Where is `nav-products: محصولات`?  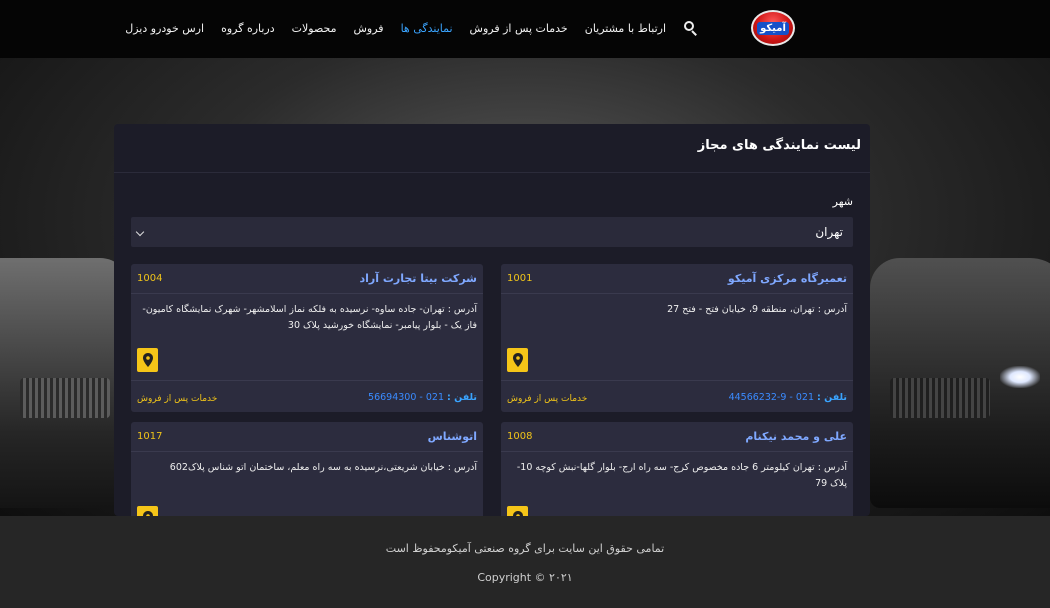 nav-products: محصولات is located at coordinates (314, 28).